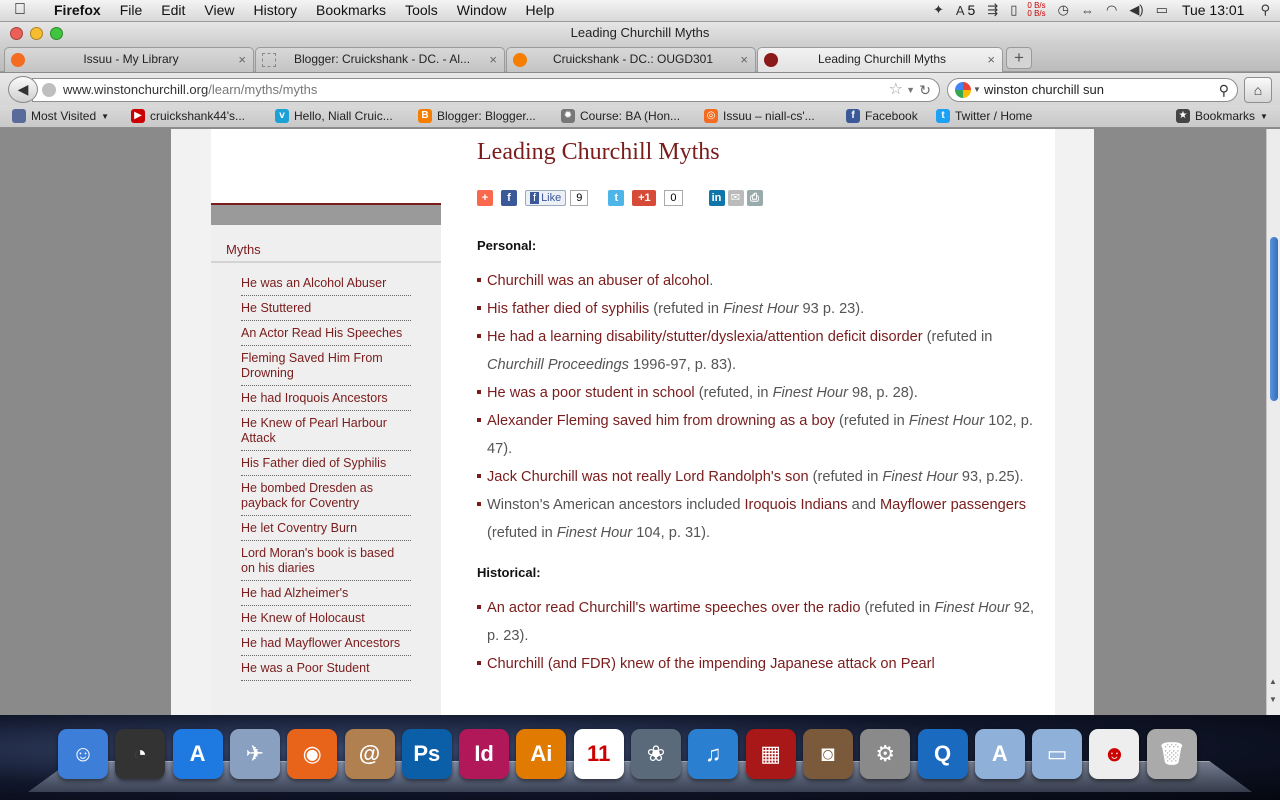  Describe the element at coordinates (960, 10) in the screenshot. I see `adobe-updates-icon: A` at that location.